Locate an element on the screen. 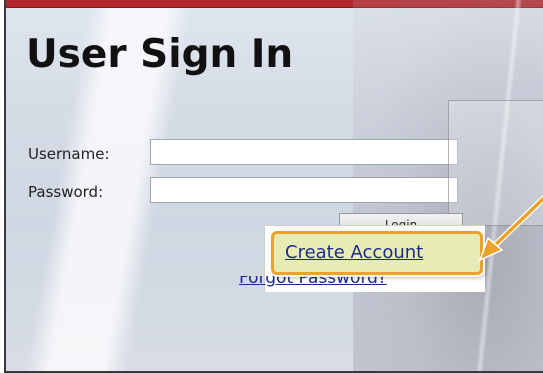 Image resolution: width=543 pixels, height=373 pixels. password-field is located at coordinates (304, 190).